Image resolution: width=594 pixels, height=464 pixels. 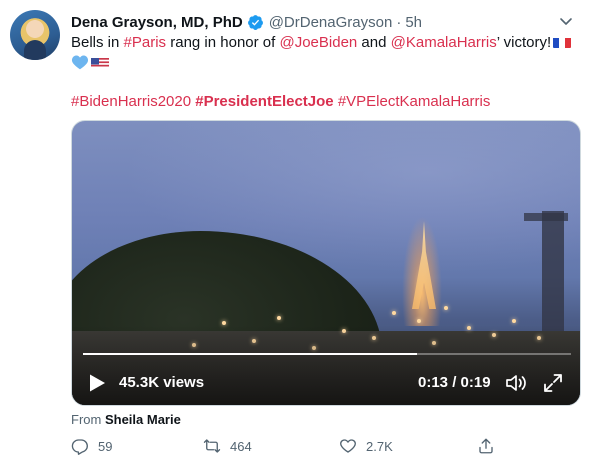 I want to click on text-part: Bells in, so click(x=97, y=42).